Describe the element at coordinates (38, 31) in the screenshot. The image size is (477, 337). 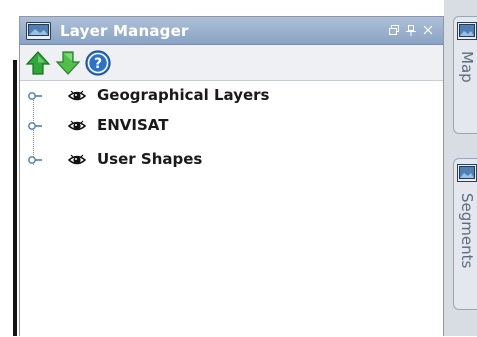
I see `layer-manager-icon` at that location.